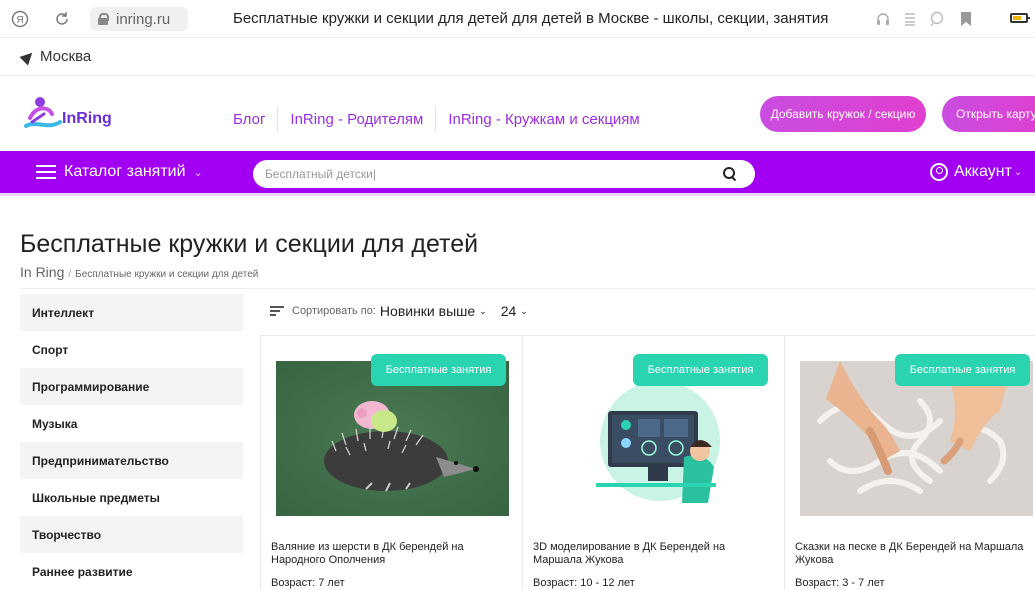 The width and height of the screenshot is (1035, 590). What do you see at coordinates (584, 583) in the screenshot?
I see `card-age: Возраст: 10 - 12 лет` at bounding box center [584, 583].